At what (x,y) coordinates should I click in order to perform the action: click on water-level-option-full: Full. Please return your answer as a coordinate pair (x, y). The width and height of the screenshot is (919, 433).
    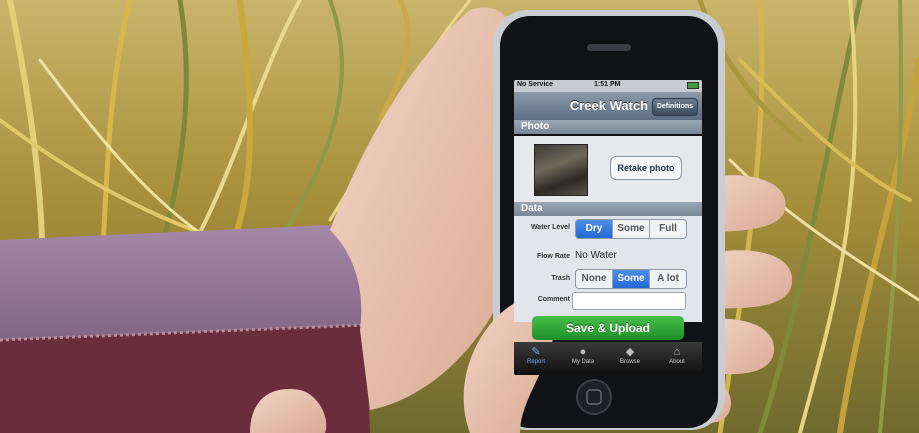
    Looking at the image, I should click on (668, 229).